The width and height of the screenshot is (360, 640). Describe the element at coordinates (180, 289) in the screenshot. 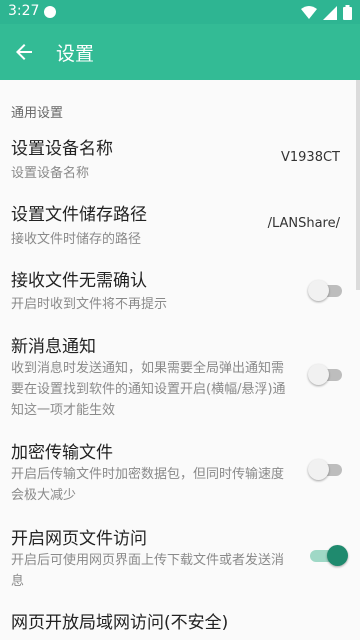

I see `auto-accept-setting: 接收文件无需确认 开启时收到文件将不再提示` at that location.